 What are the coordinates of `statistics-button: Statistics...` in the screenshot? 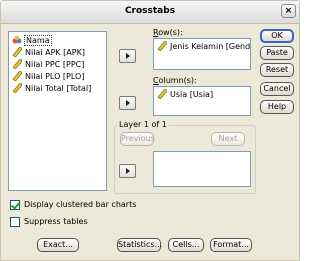 It's located at (139, 245).